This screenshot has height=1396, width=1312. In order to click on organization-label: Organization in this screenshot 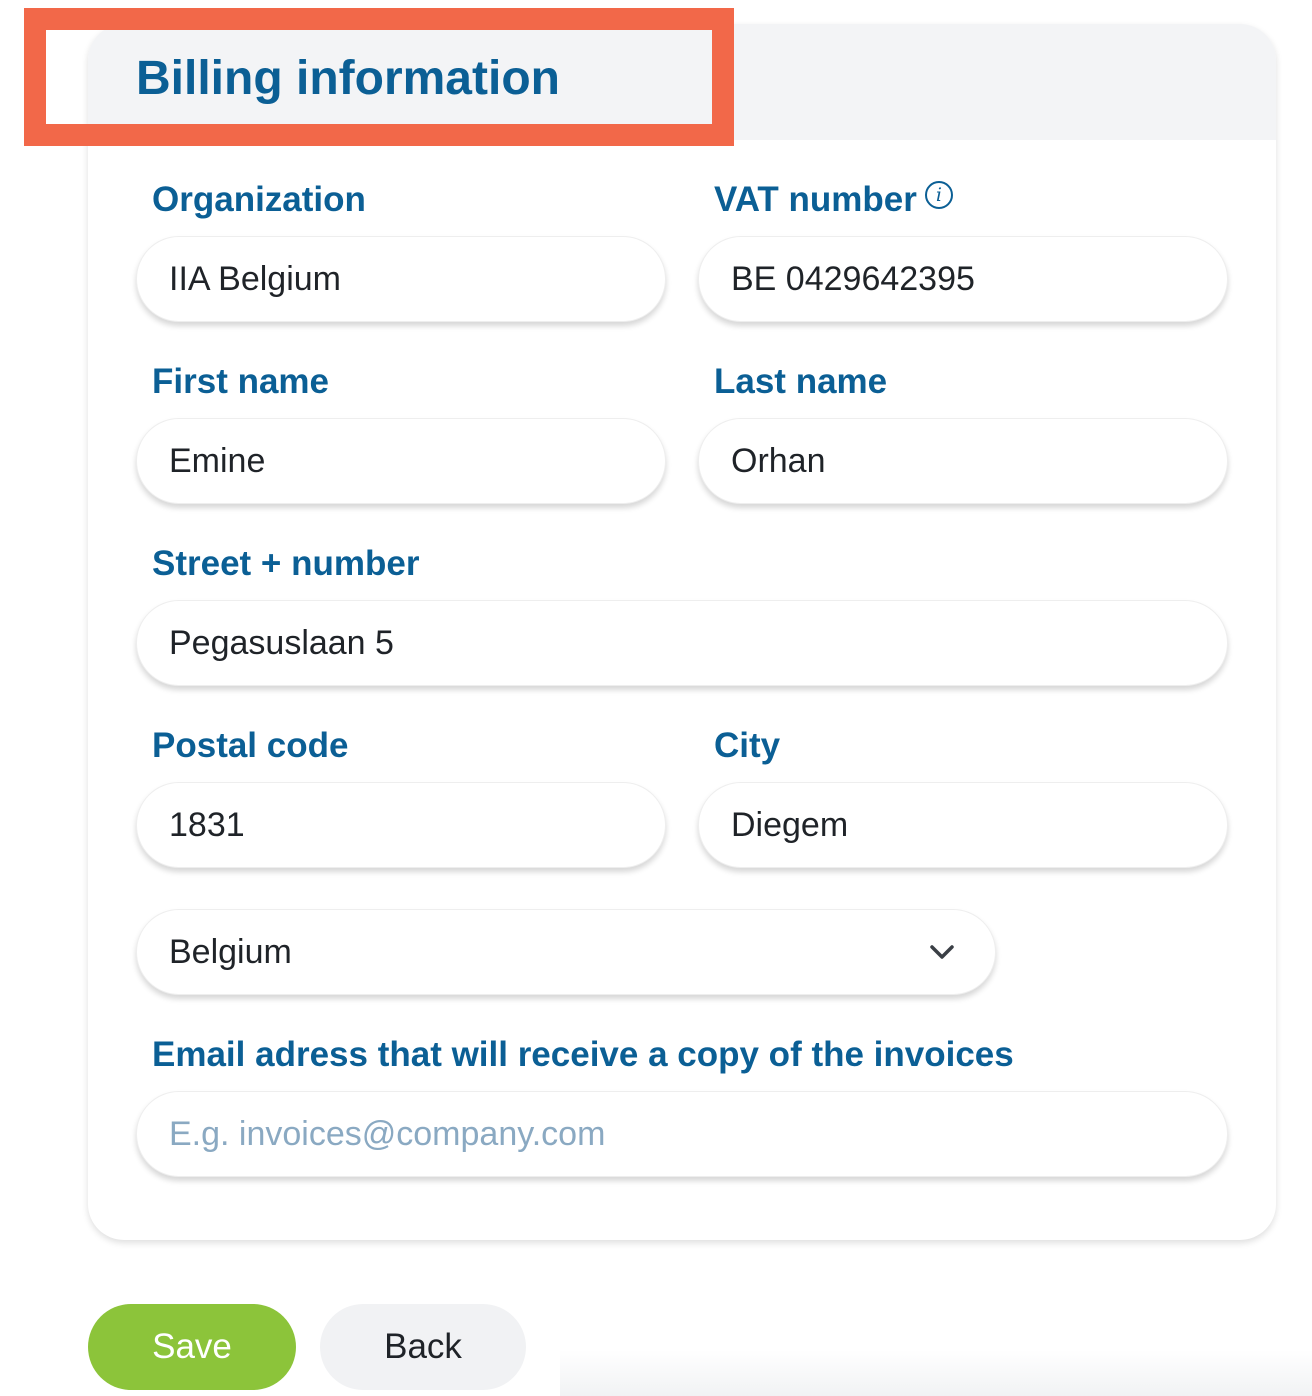, I will do `click(259, 199)`.